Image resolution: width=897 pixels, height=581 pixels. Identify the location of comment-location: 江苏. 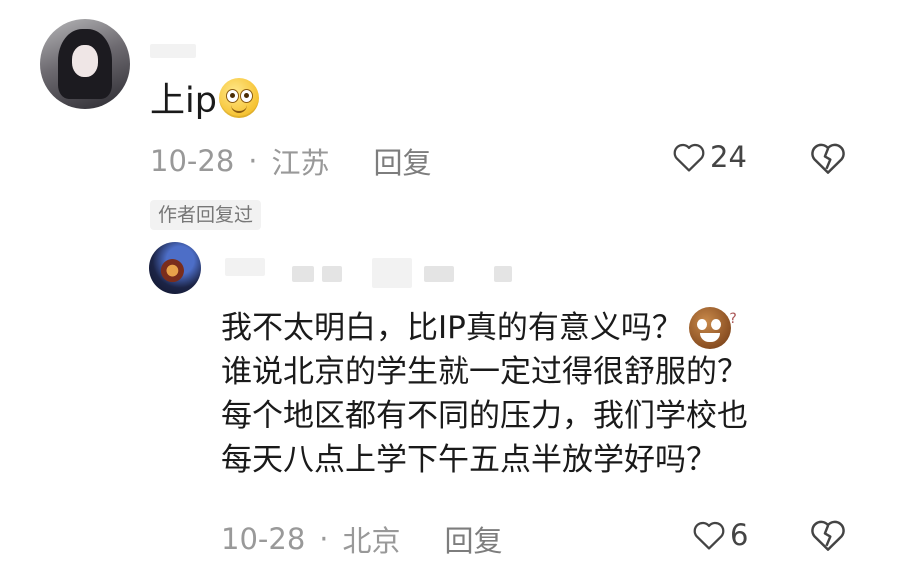
(300, 163).